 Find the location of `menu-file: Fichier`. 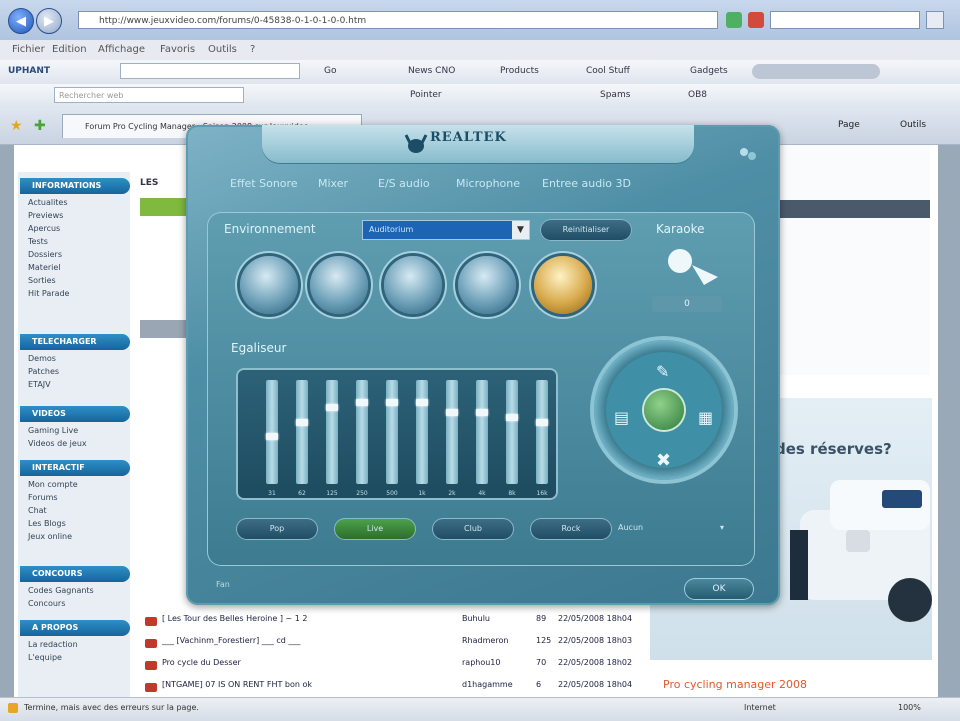

menu-file: Fichier is located at coordinates (28, 49).